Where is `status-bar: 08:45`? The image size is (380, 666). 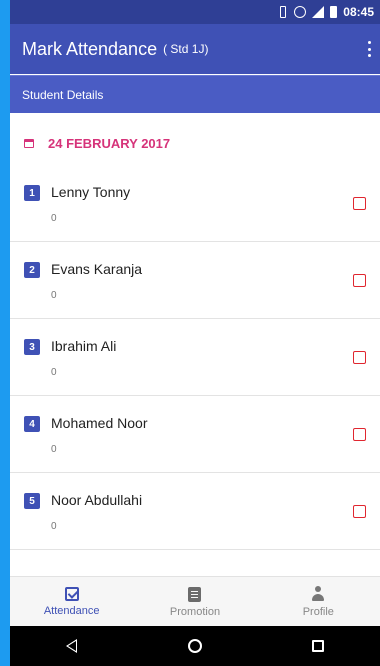 status-bar: 08:45 is located at coordinates (195, 12).